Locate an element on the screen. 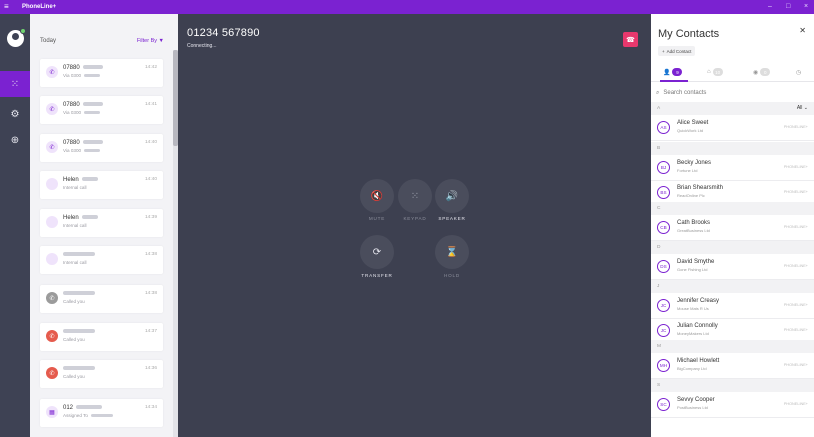  today-label: Today is located at coordinates (48, 41).